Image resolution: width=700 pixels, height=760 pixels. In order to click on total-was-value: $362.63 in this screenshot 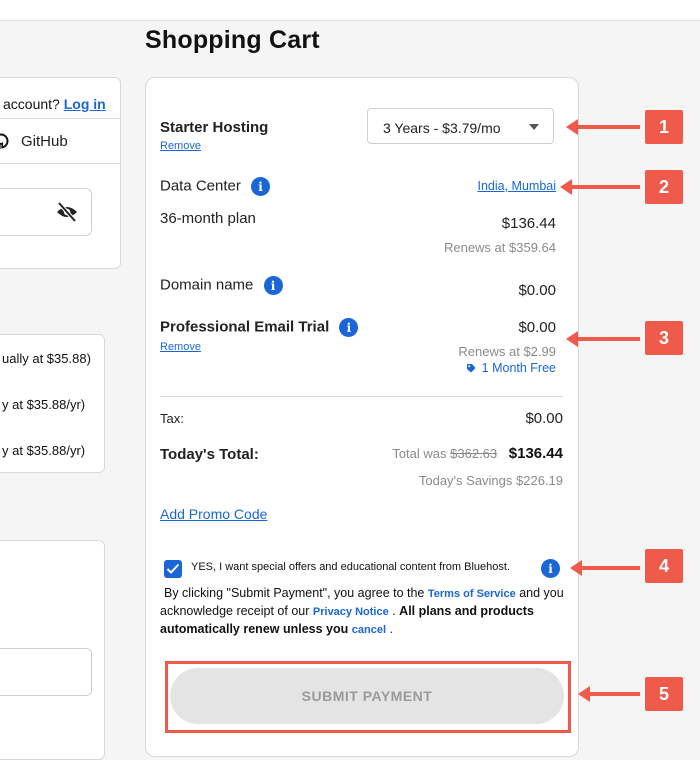, I will do `click(474, 453)`.